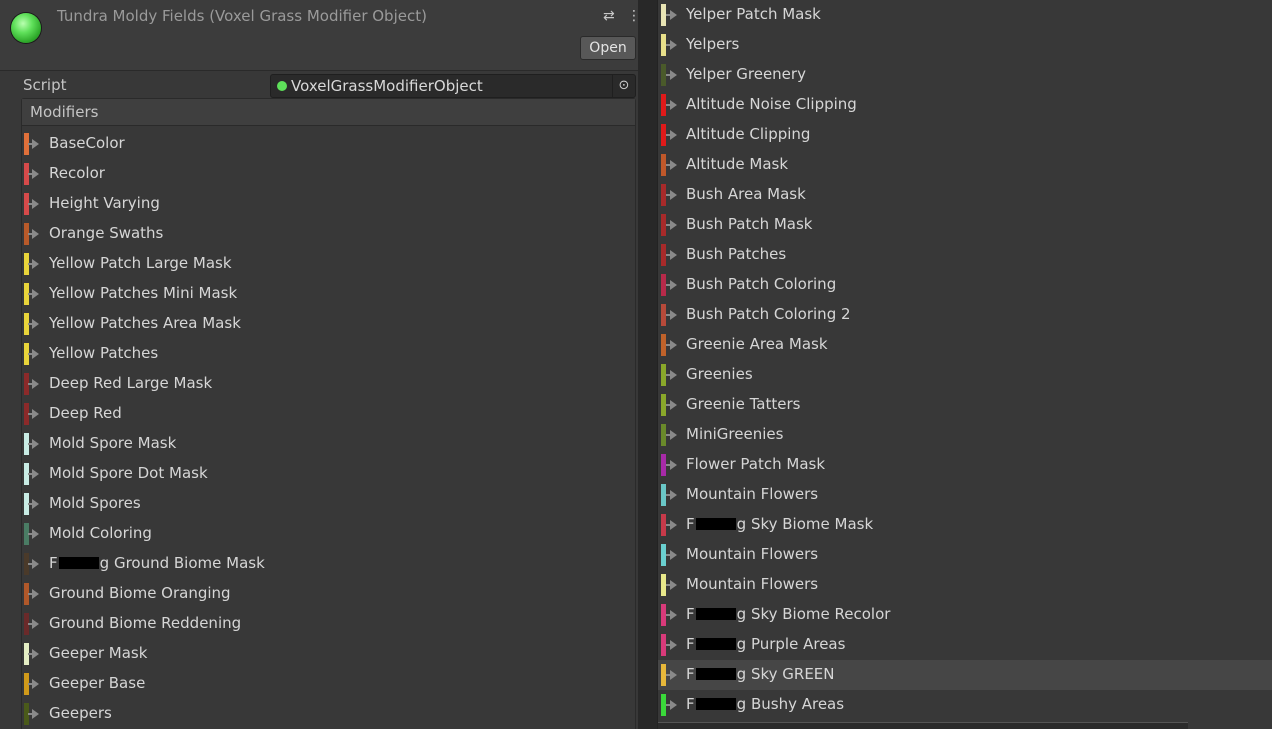 Image resolution: width=1272 pixels, height=729 pixels. What do you see at coordinates (328, 112) in the screenshot?
I see `modifiers-header: Modifiers` at bounding box center [328, 112].